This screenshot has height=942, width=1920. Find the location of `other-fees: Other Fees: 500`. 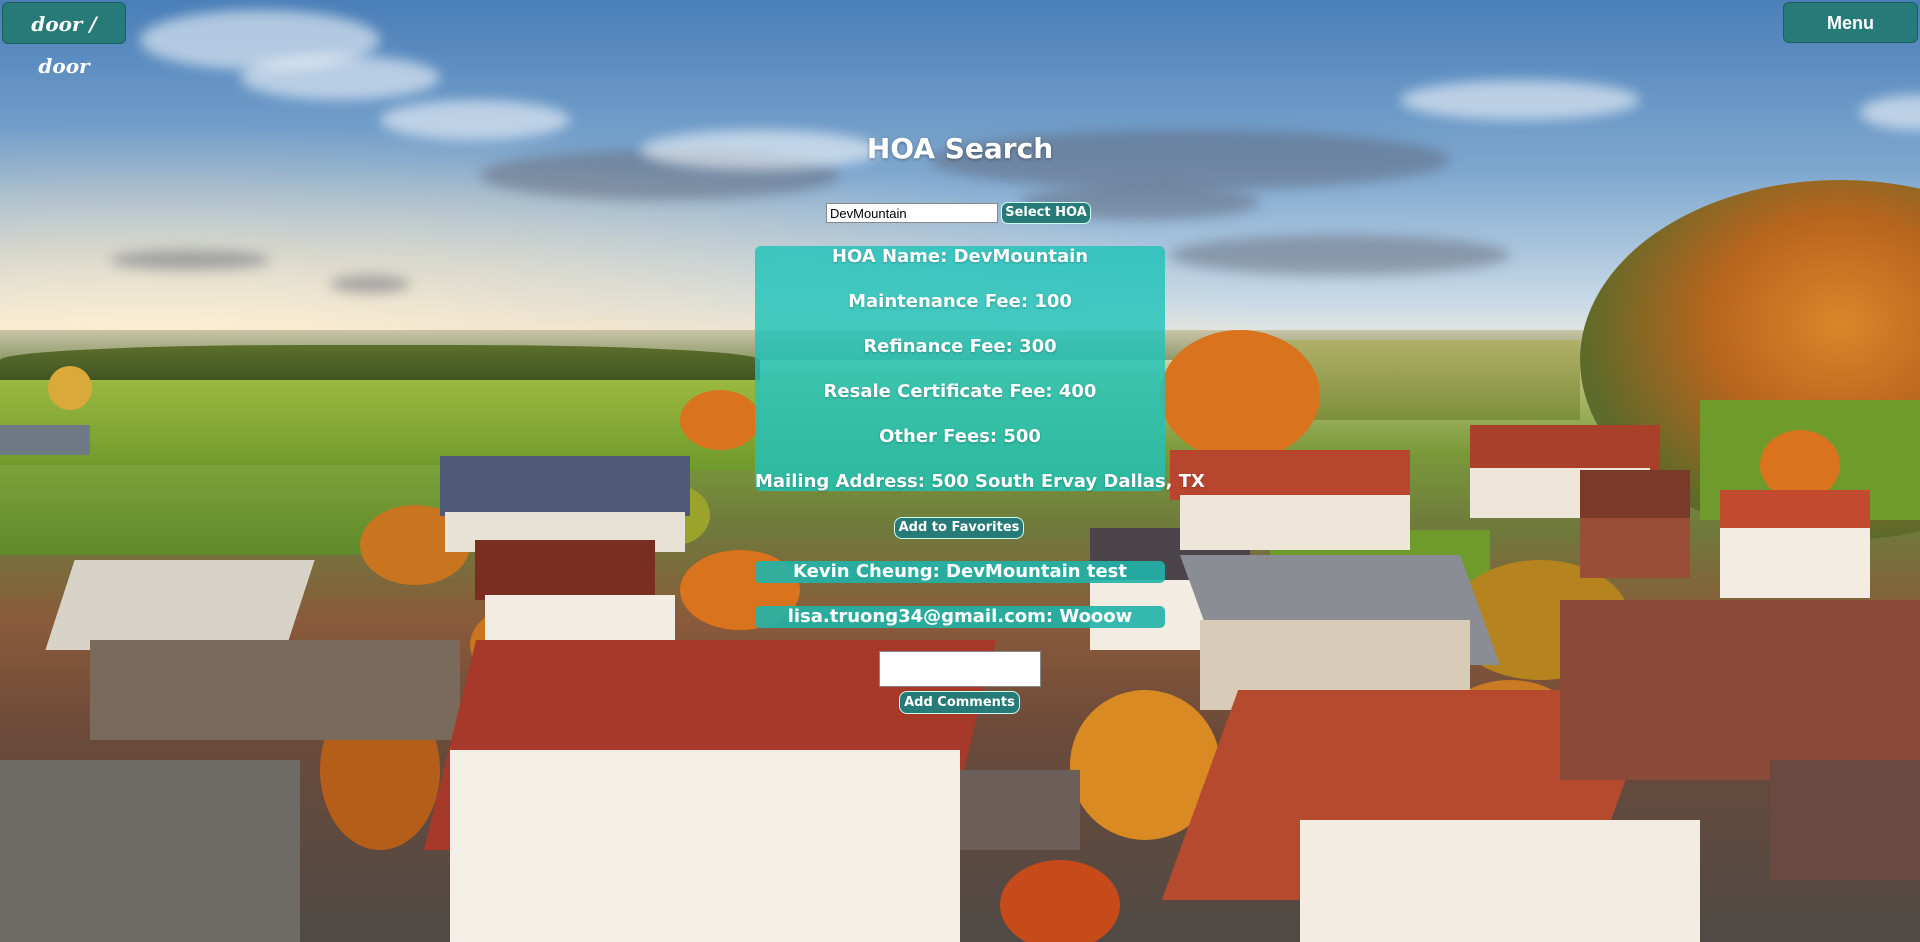

other-fees: Other Fees: 500 is located at coordinates (960, 436).